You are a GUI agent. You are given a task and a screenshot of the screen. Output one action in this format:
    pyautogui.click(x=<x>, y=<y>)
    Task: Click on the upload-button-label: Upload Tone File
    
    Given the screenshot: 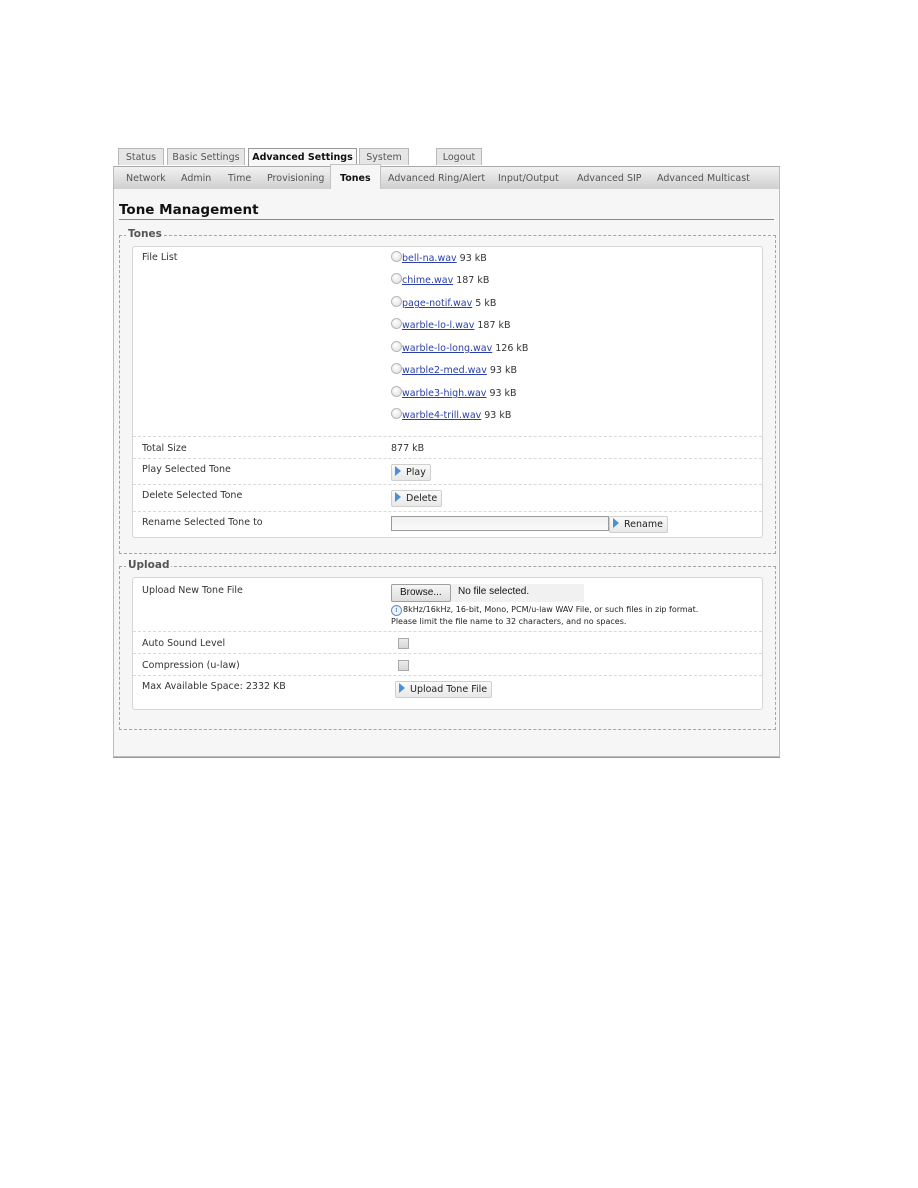 What is the action you would take?
    pyautogui.click(x=449, y=689)
    